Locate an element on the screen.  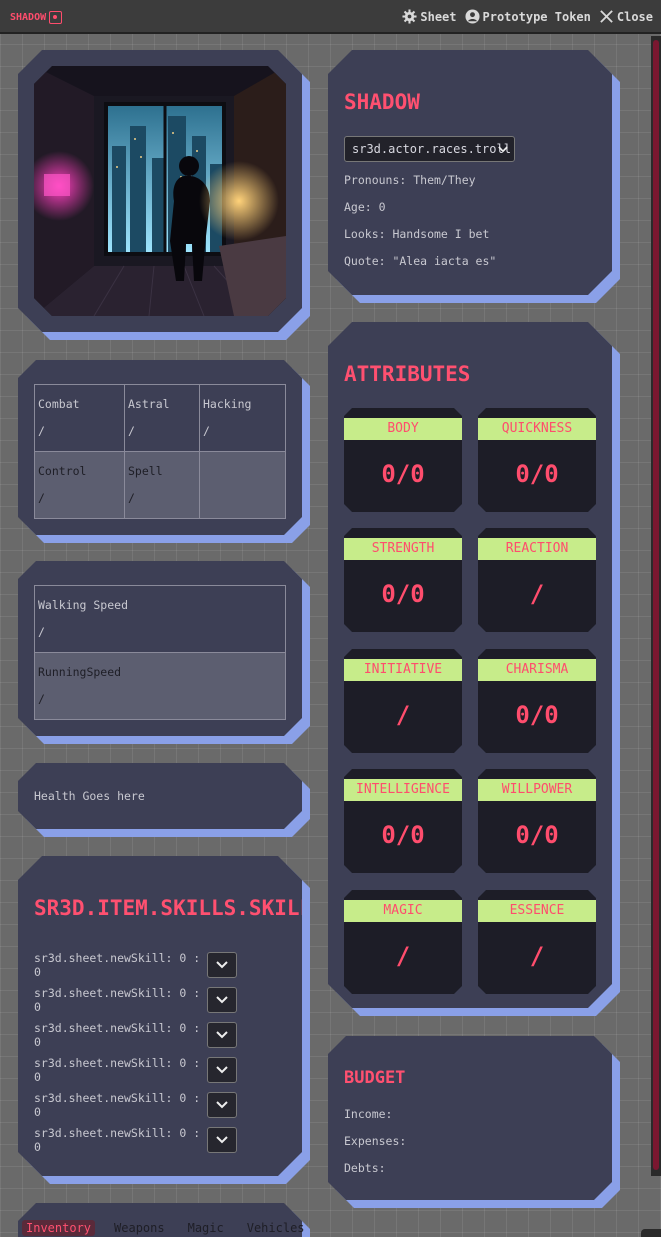
prototype-token-button: Prototype Token is located at coordinates (527, 16).